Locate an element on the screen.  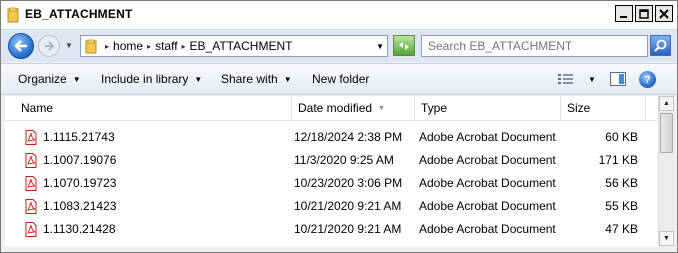
address-row: ▼ ▸ home ▸ staff ▸ EB_ATTACHMENT ▼ is located at coordinates (339, 46).